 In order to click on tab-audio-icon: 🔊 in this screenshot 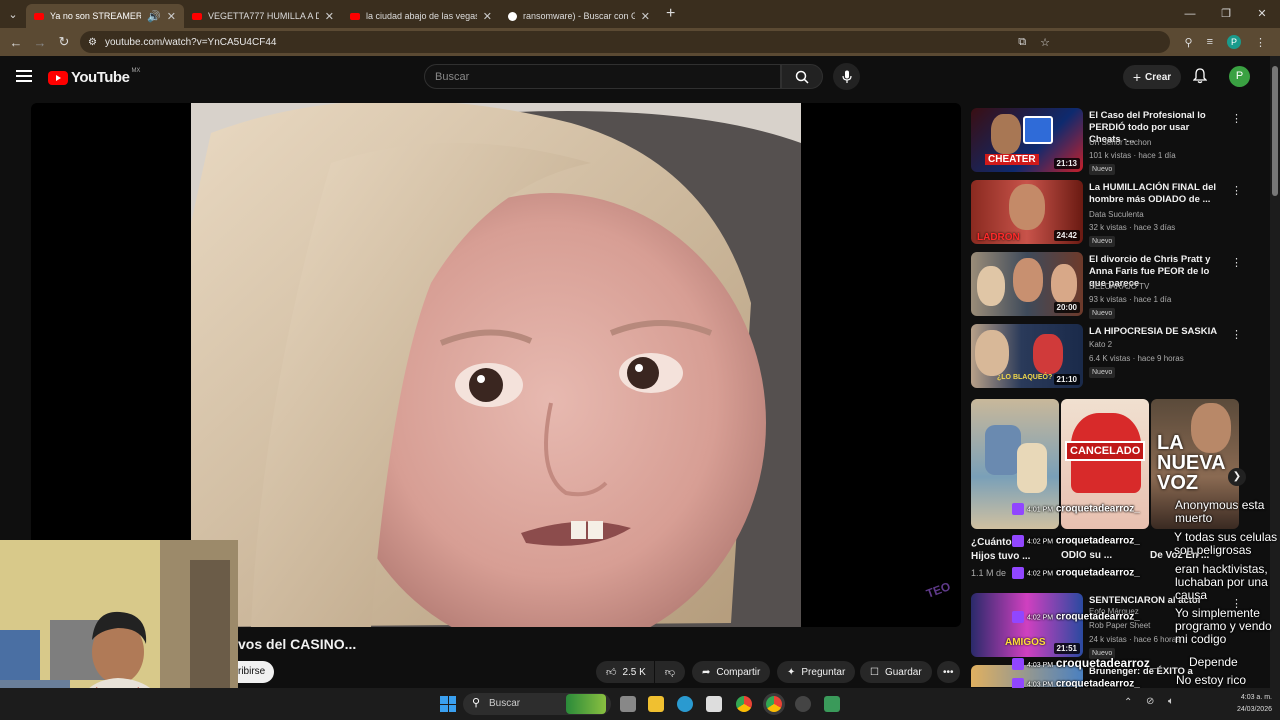, I will do `click(154, 16)`.